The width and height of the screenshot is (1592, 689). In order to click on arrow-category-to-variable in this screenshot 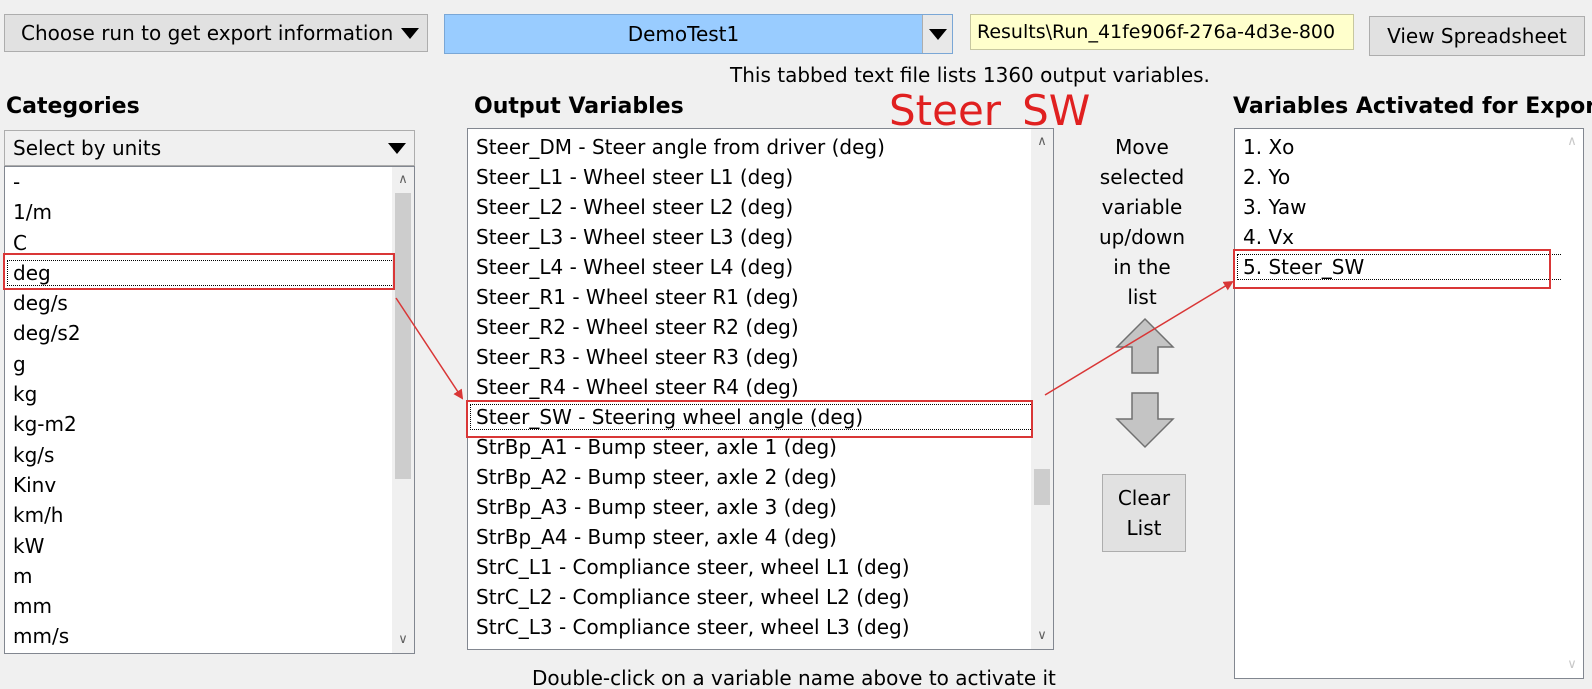, I will do `click(429, 348)`.